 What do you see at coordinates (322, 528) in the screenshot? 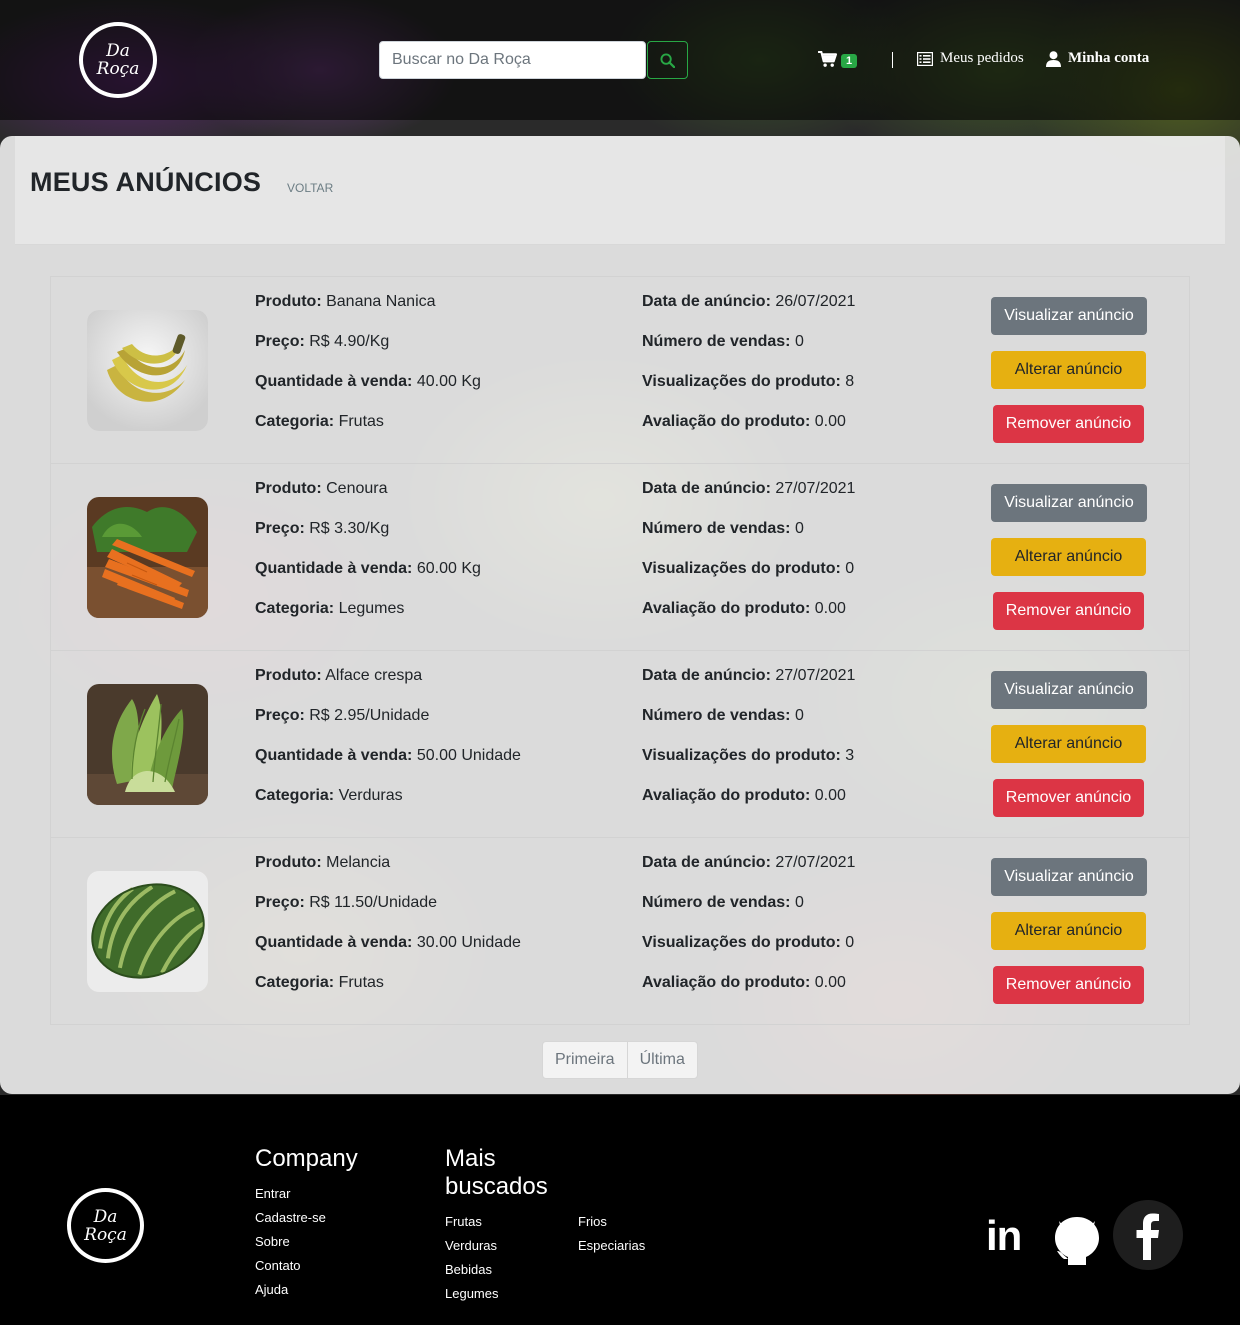
I see `product-price: Preço: R$ 3.30/Kg` at bounding box center [322, 528].